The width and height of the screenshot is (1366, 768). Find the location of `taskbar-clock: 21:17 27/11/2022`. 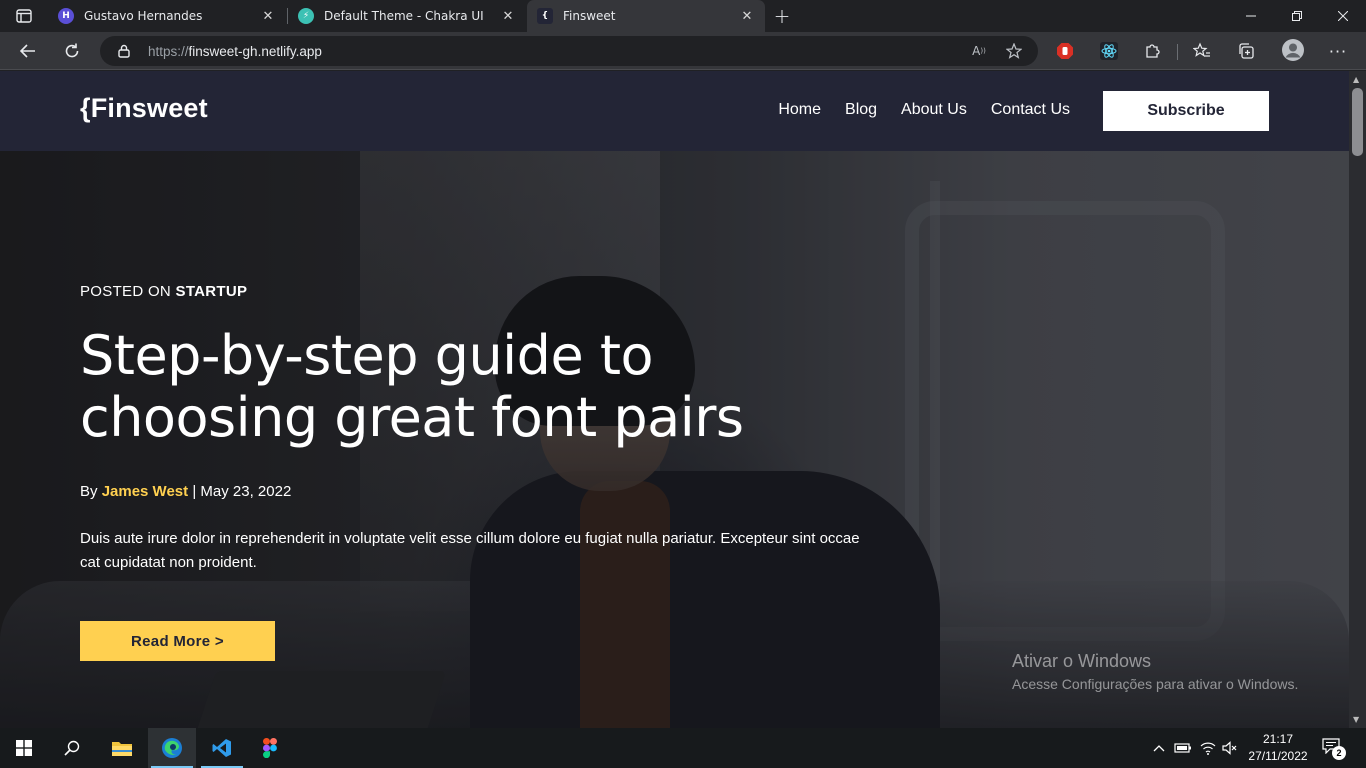

taskbar-clock: 21:17 27/11/2022 is located at coordinates (1278, 748).